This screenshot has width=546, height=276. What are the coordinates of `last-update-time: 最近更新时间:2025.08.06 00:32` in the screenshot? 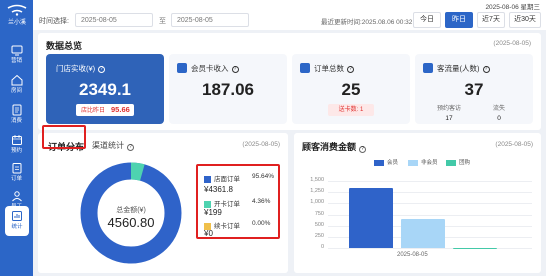 It's located at (367, 22).